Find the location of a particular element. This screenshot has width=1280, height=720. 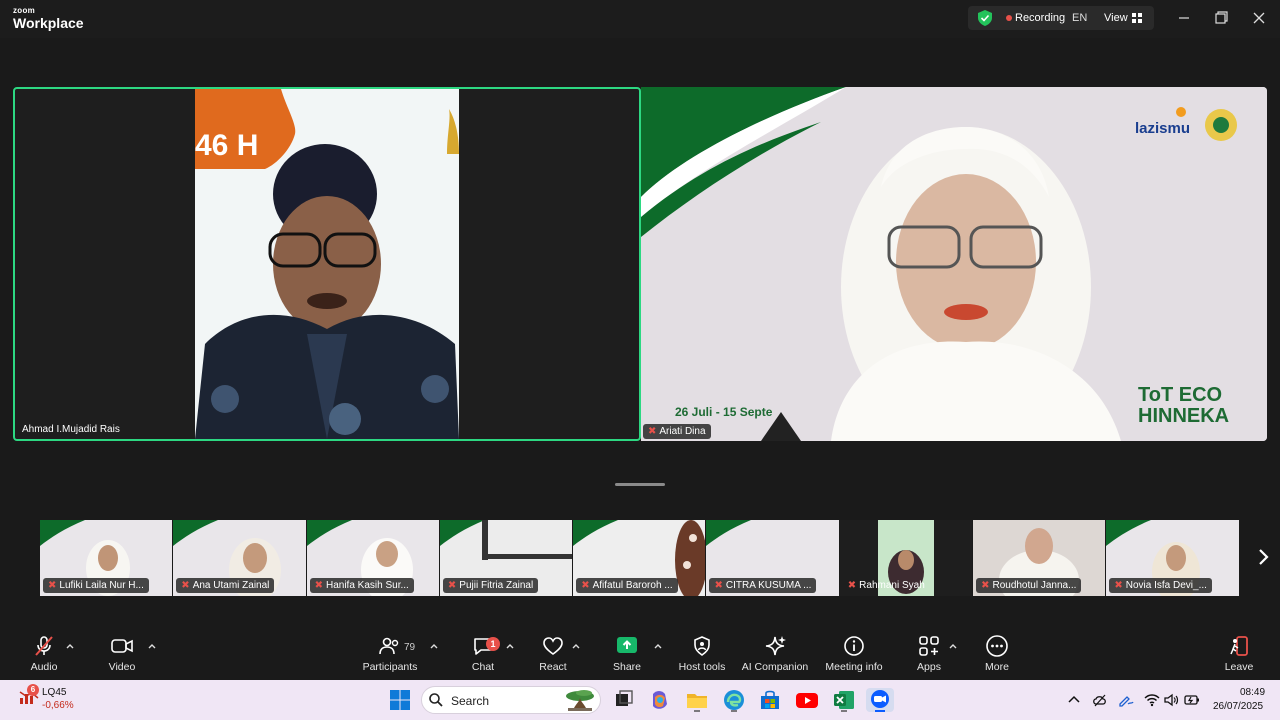

participants-count: 79 is located at coordinates (410, 647).